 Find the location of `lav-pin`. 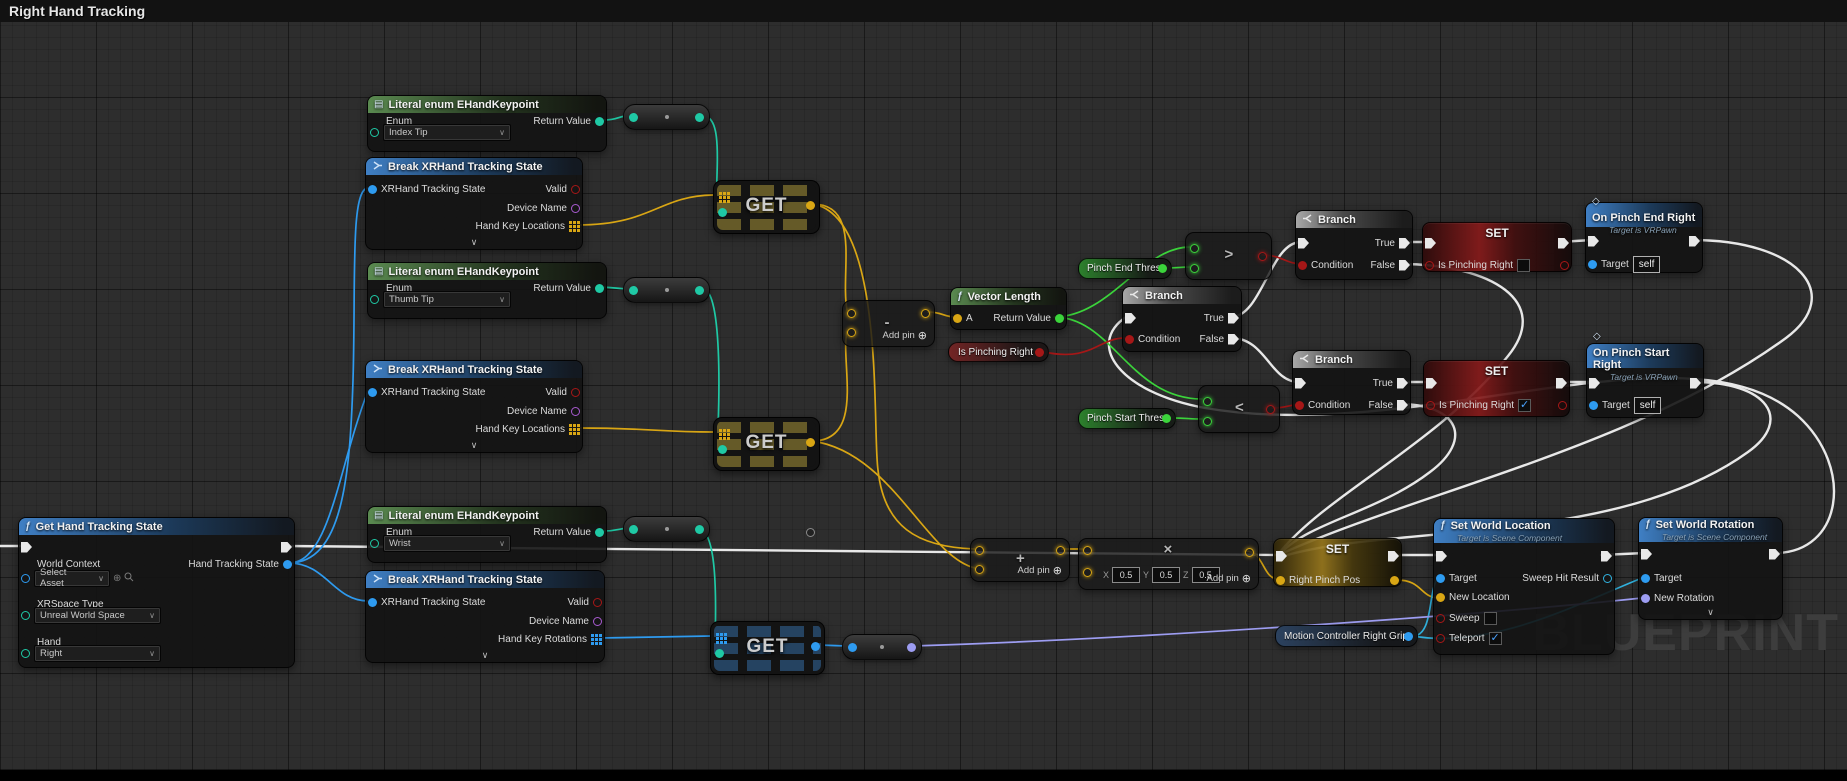

lav-pin is located at coordinates (911, 647).